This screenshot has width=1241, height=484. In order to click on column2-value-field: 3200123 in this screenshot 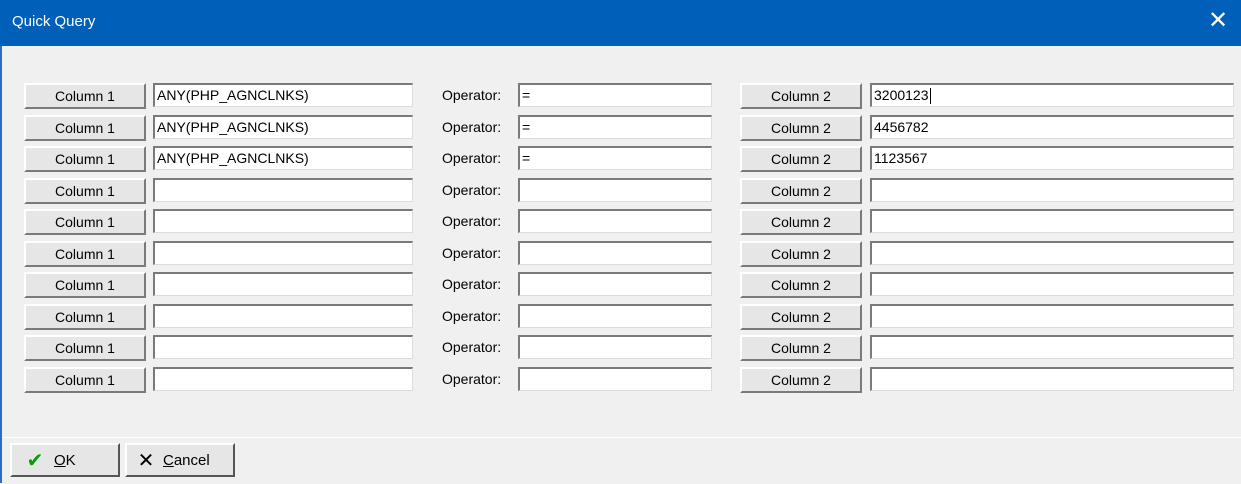, I will do `click(1052, 95)`.